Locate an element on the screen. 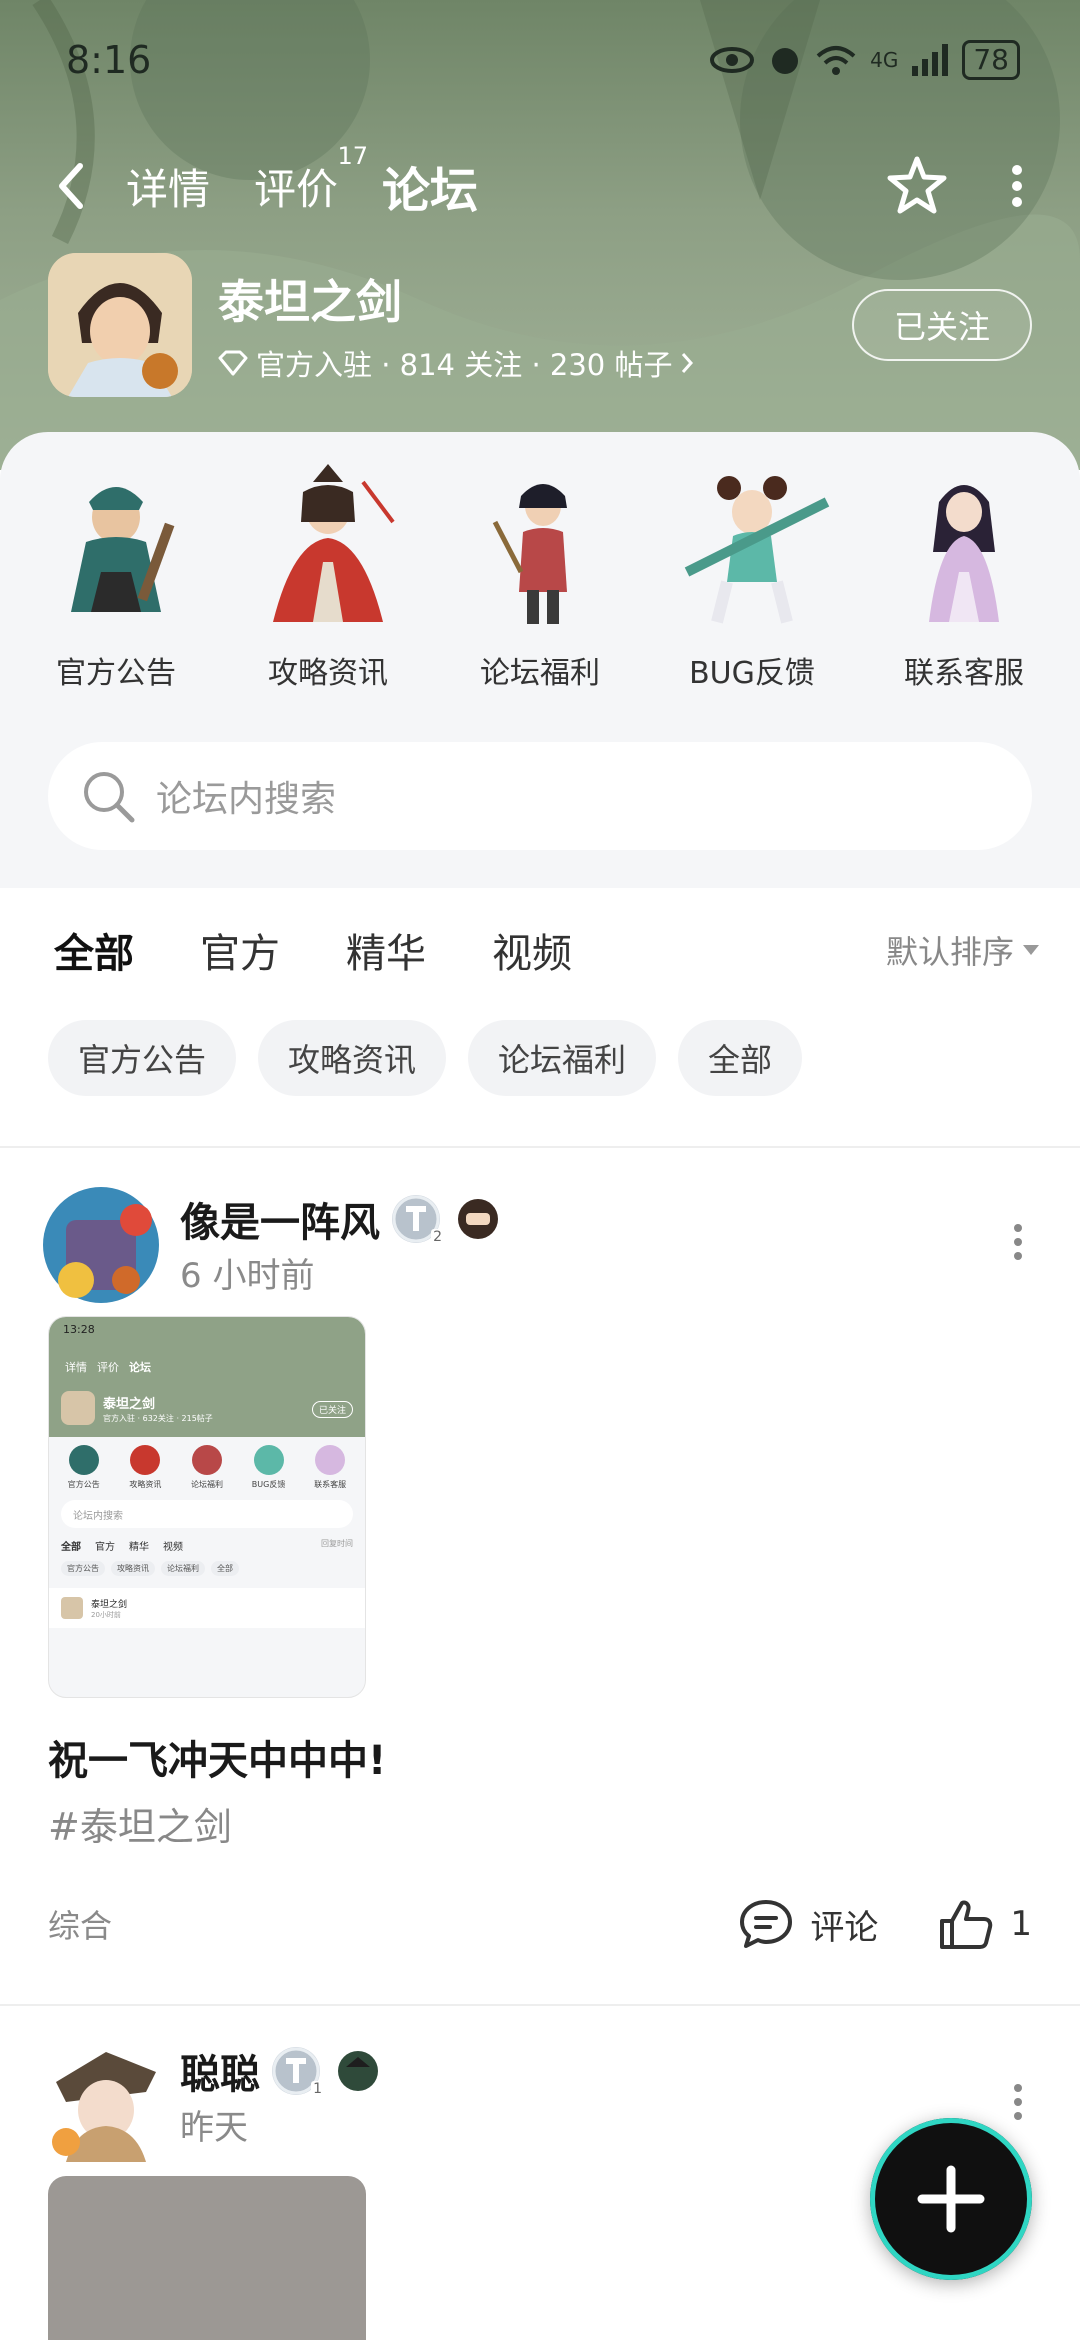  bug-feedback-icon is located at coordinates (757, 550).